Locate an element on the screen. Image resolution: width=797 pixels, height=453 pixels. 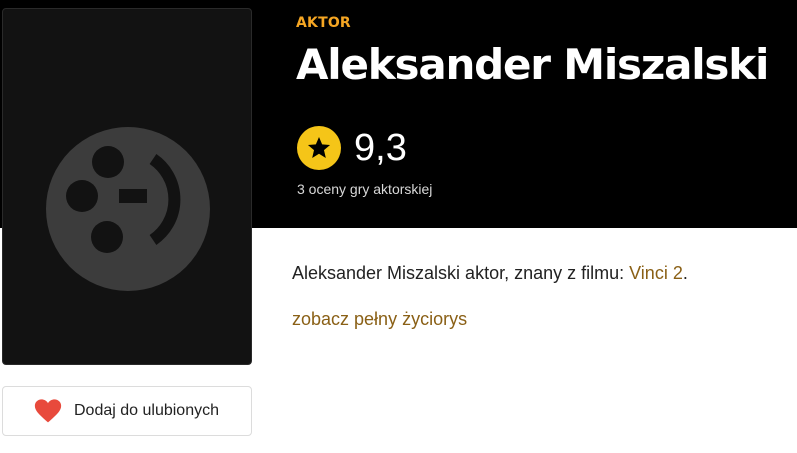
star-icon is located at coordinates (319, 148).